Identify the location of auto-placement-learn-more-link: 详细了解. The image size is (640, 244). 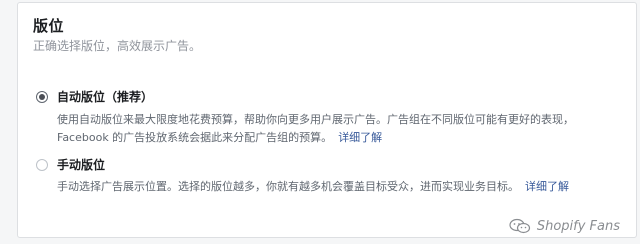
(360, 137).